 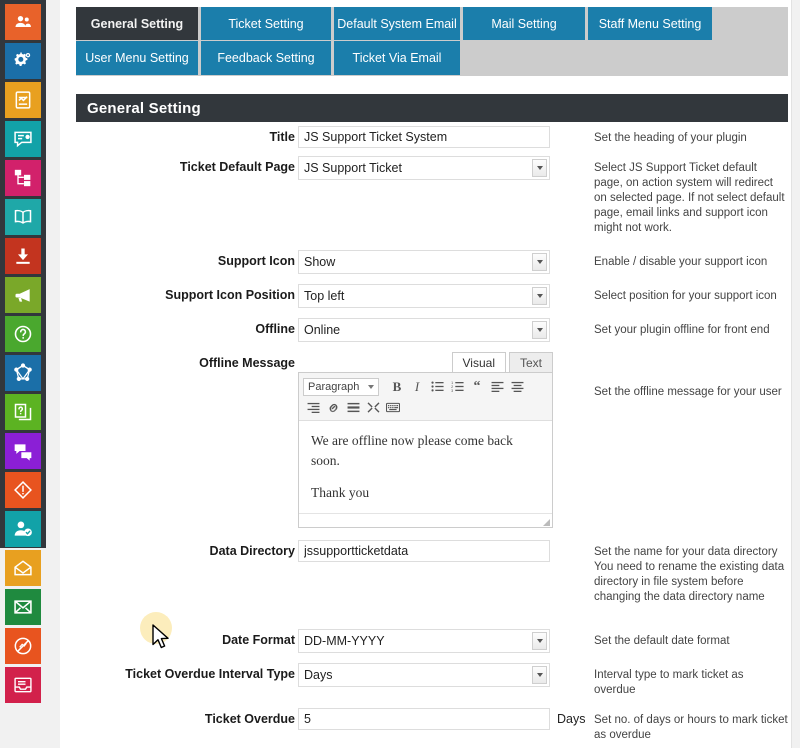 I want to click on tab-default-system-email: Default System Email, so click(x=397, y=23).